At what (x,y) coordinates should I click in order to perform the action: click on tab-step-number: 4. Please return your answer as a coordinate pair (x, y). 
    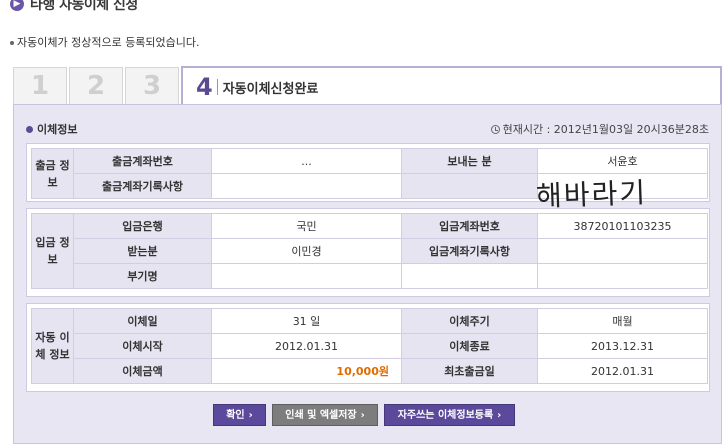
    Looking at the image, I should click on (204, 87).